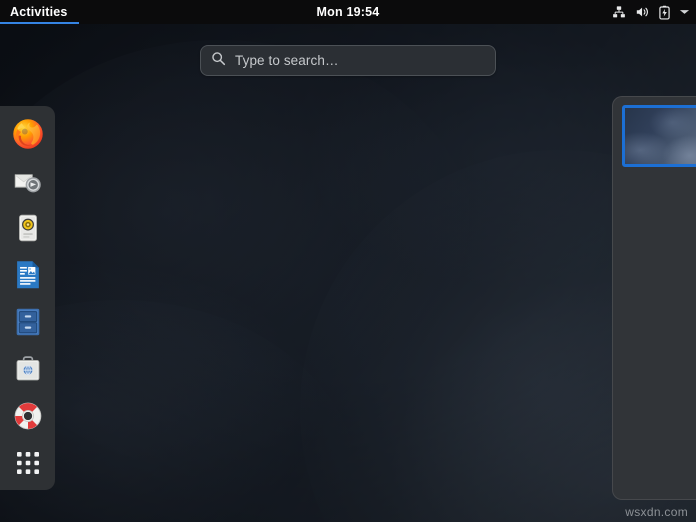 This screenshot has height=522, width=696. I want to click on dock-item-files, so click(28, 322).